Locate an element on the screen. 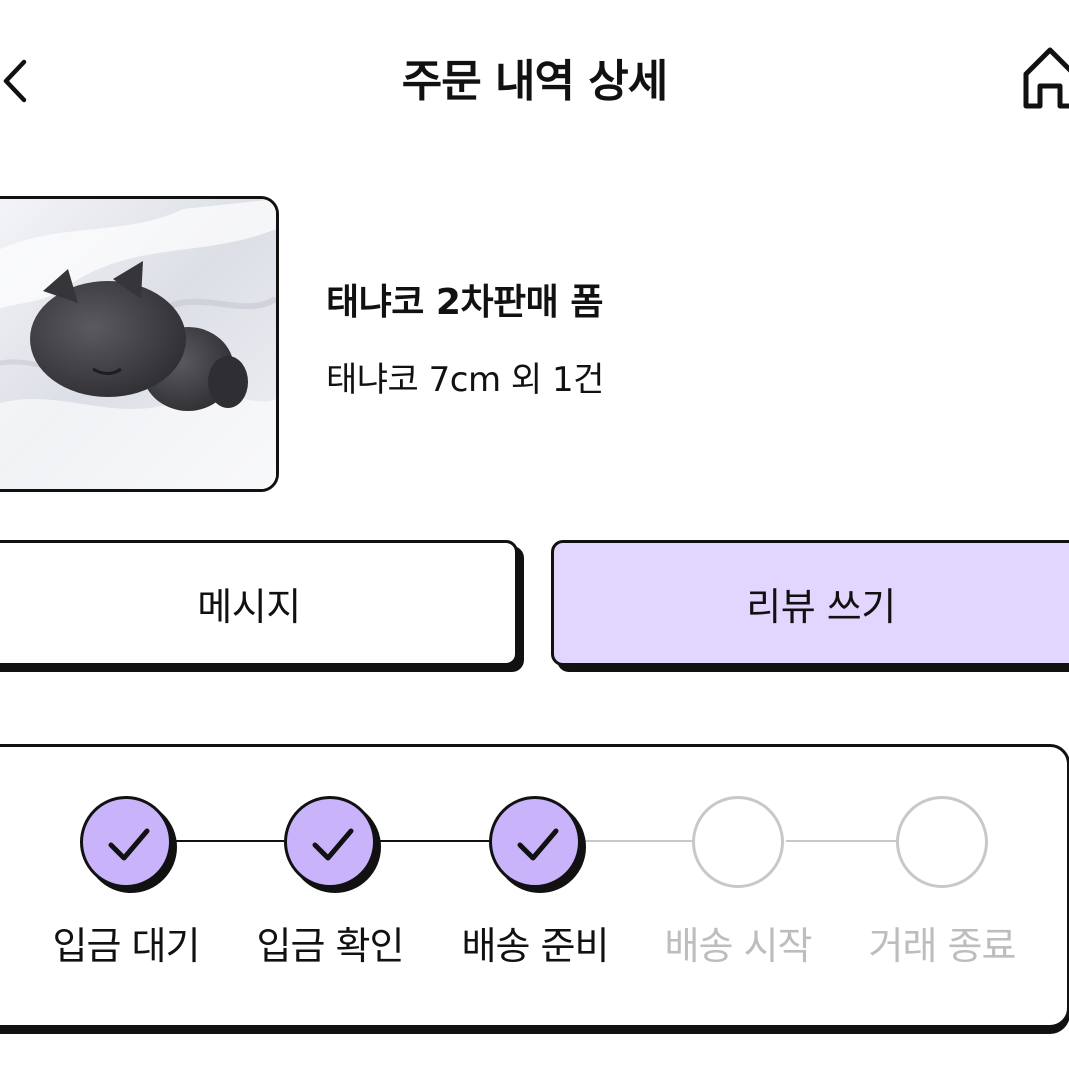 The width and height of the screenshot is (1069, 1069). message-button: 메시지 is located at coordinates (259, 603).